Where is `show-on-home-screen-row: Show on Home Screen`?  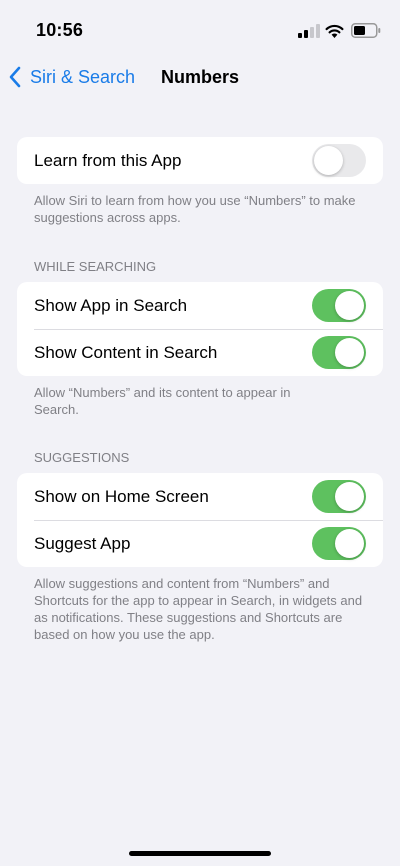
show-on-home-screen-row: Show on Home Screen is located at coordinates (200, 496).